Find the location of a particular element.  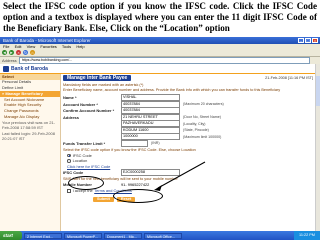

address-line-4-hint: (Maximum limit 100000) is located at coordinates (202, 136).